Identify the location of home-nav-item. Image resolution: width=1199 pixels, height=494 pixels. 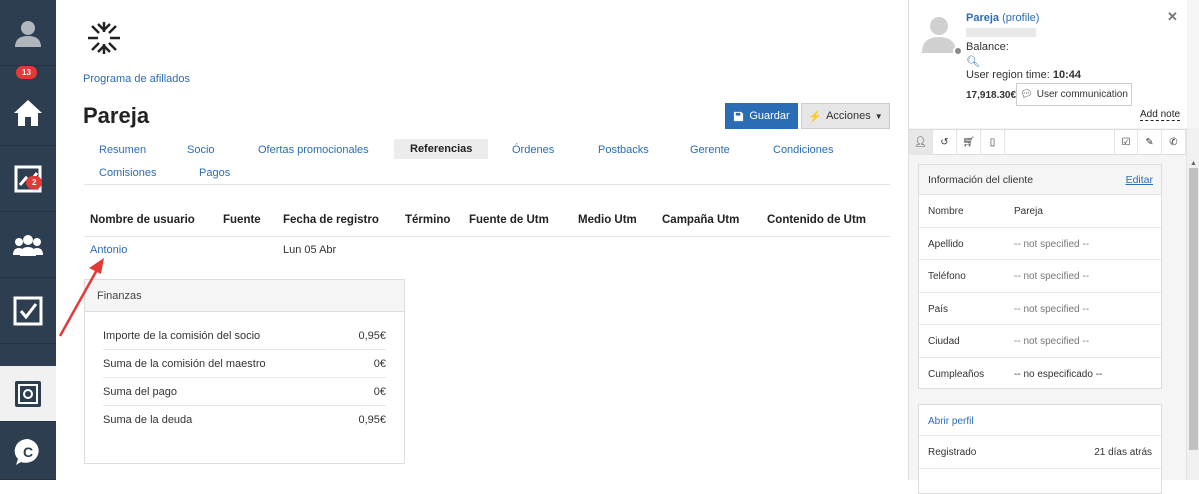
(28, 113).